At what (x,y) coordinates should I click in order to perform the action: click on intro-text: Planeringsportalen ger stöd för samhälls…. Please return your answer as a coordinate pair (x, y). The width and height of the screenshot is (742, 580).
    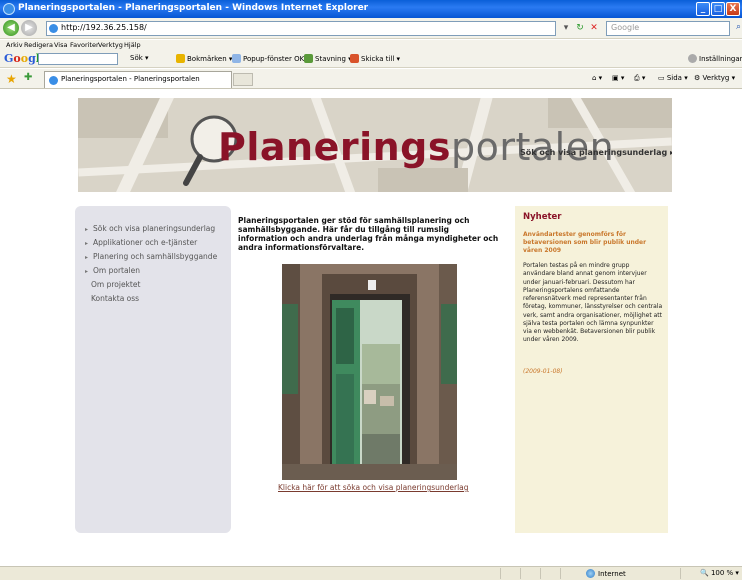
    Looking at the image, I should click on (368, 234).